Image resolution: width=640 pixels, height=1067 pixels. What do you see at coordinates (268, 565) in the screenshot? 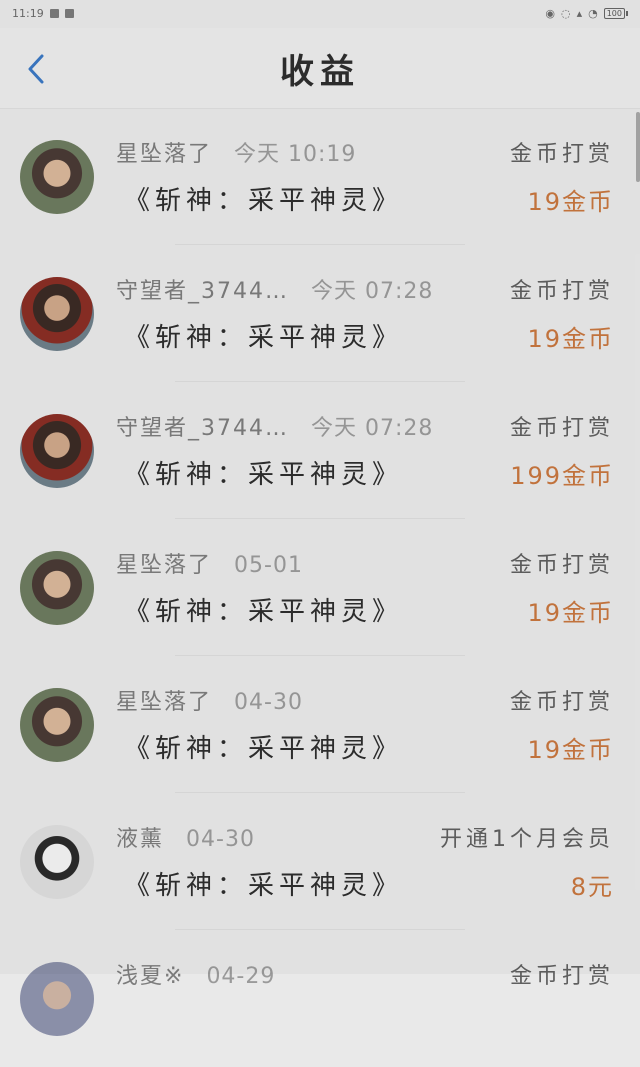
I see `timestamp: 05-01` at bounding box center [268, 565].